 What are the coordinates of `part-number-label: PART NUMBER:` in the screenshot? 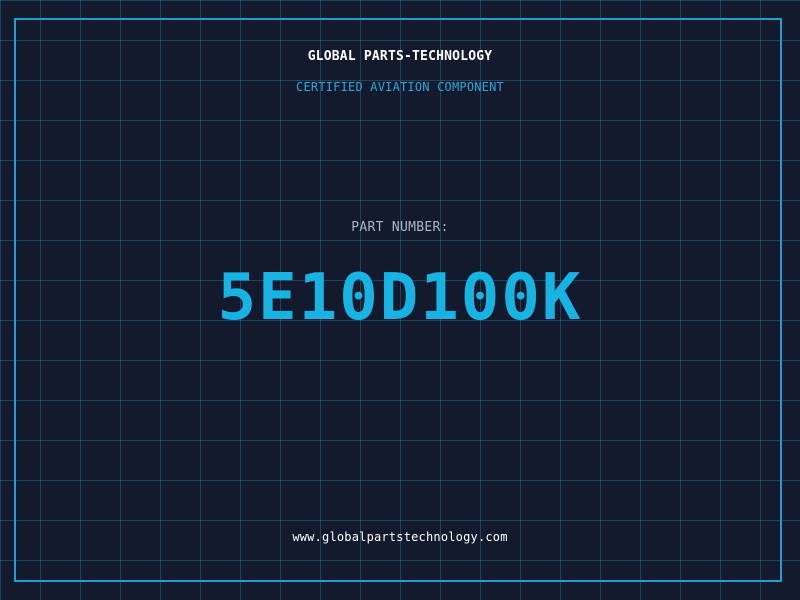 It's located at (400, 227).